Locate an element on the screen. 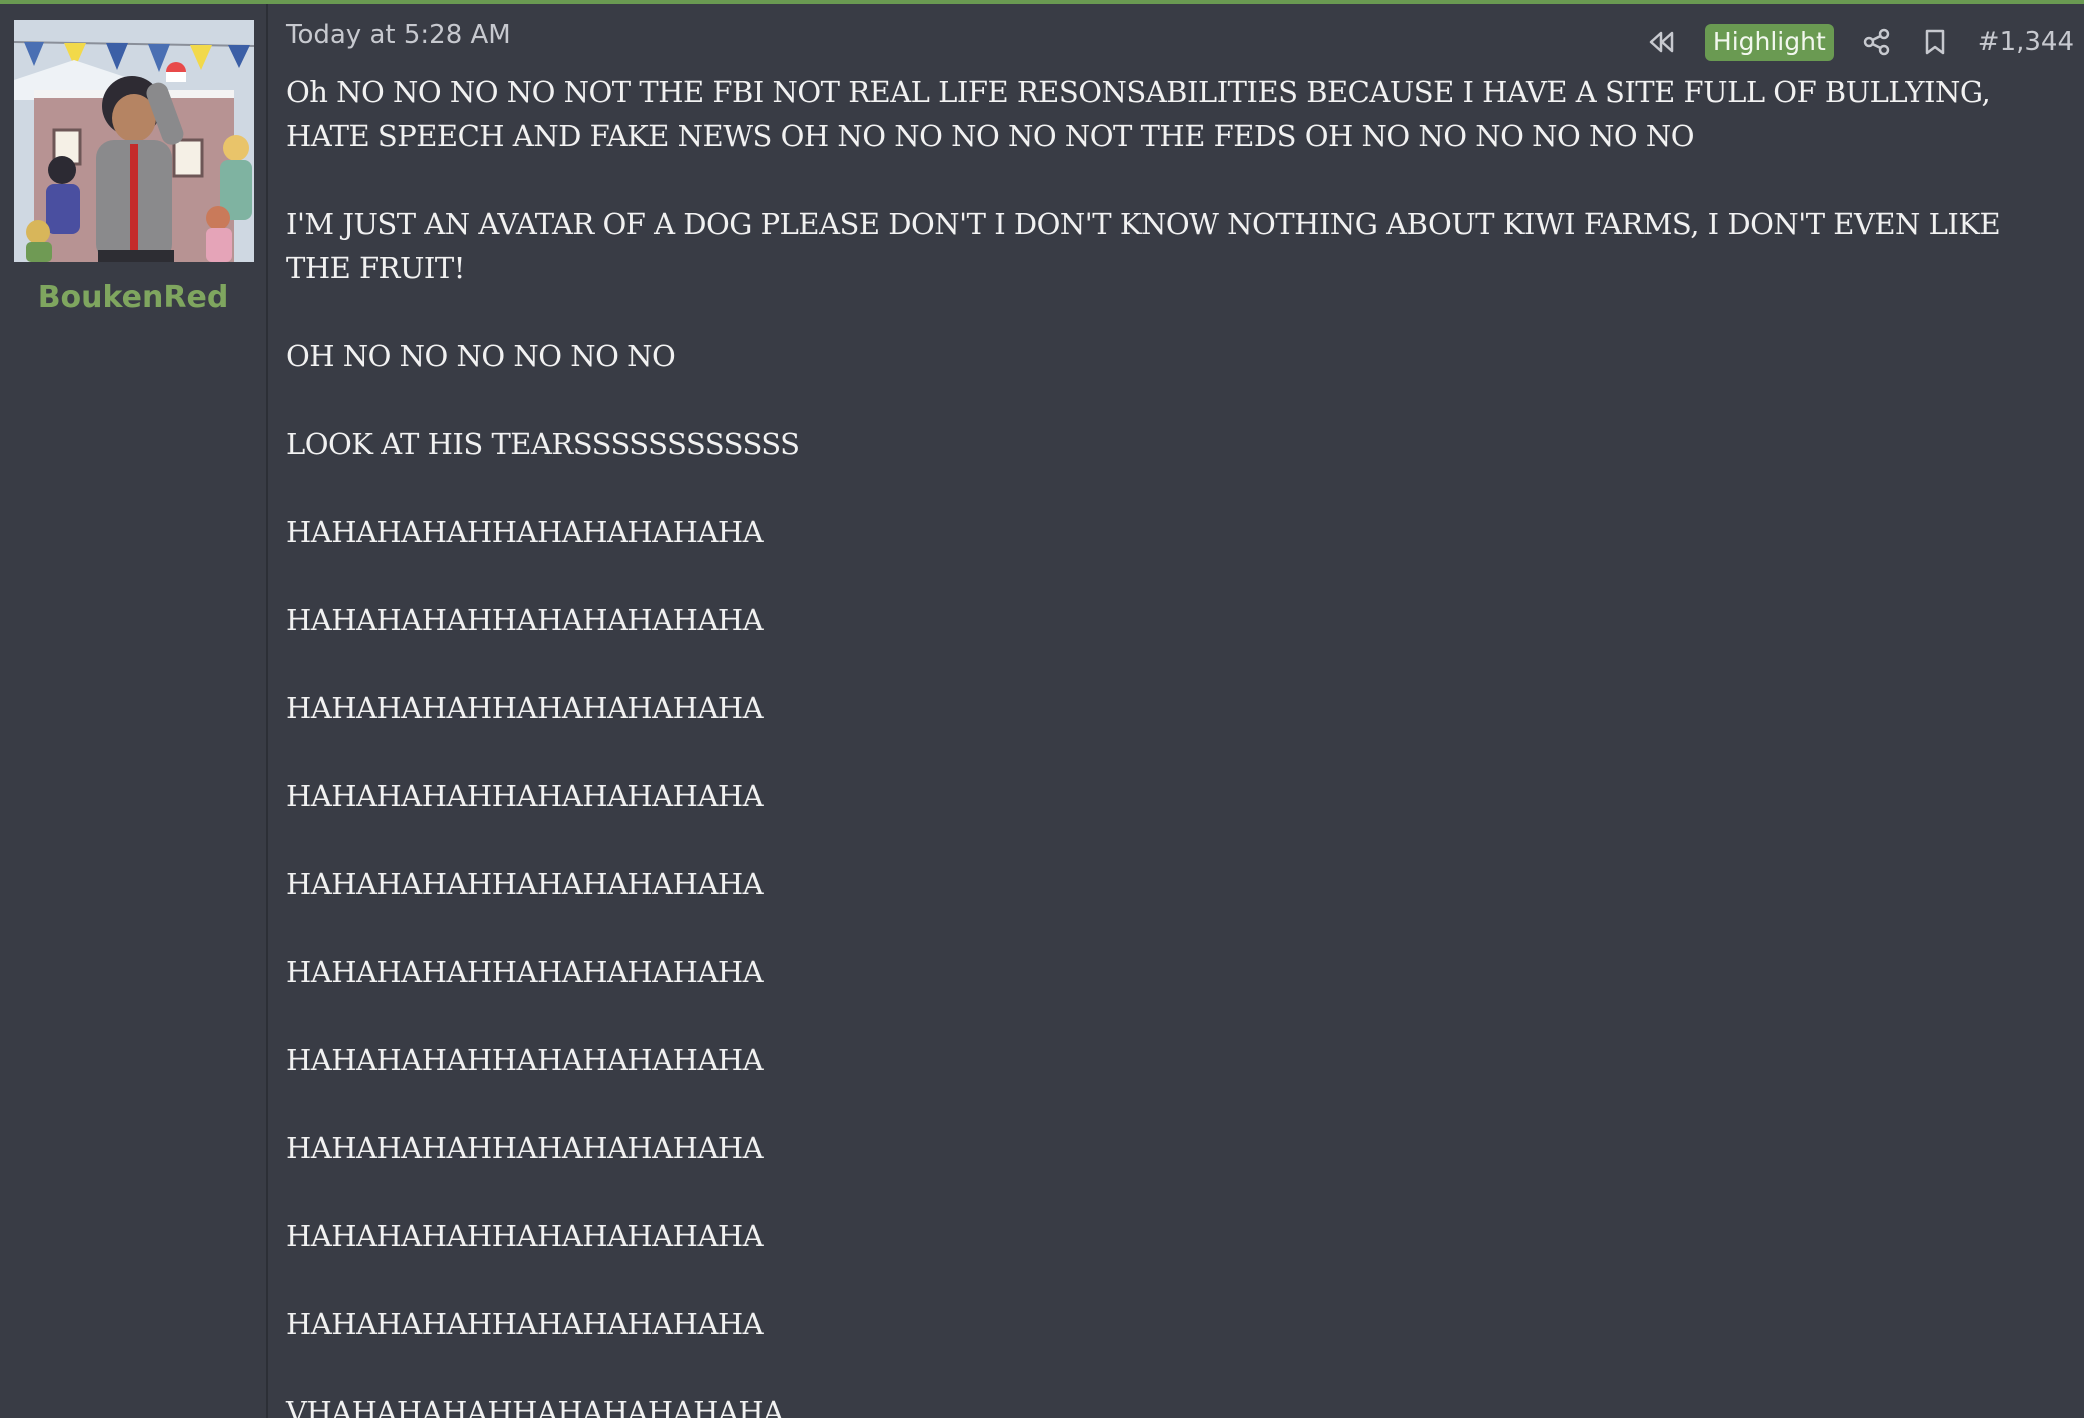  post-number-link: #1,344 is located at coordinates (2026, 42).